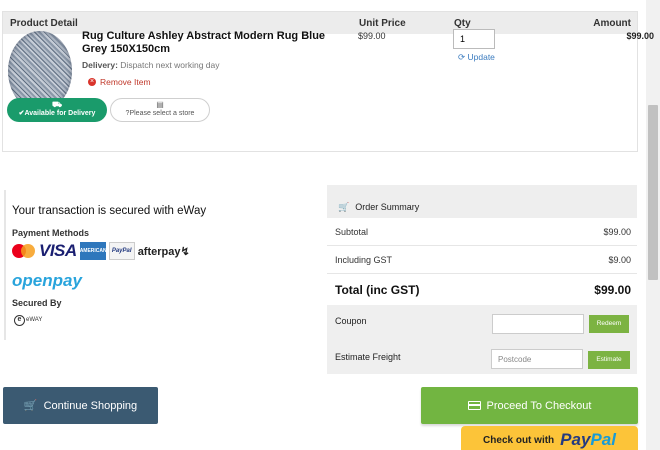 The width and height of the screenshot is (660, 450). Describe the element at coordinates (58, 250) in the screenshot. I see `visa-logo: VISA` at that location.